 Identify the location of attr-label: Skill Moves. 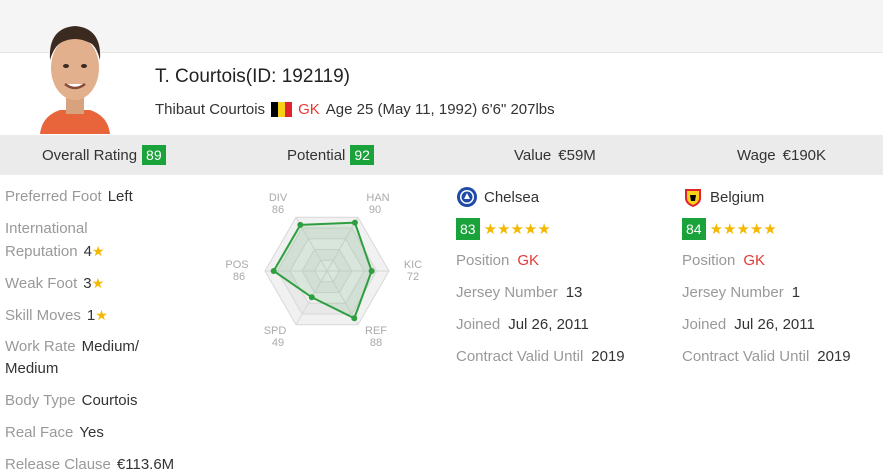
(43, 315).